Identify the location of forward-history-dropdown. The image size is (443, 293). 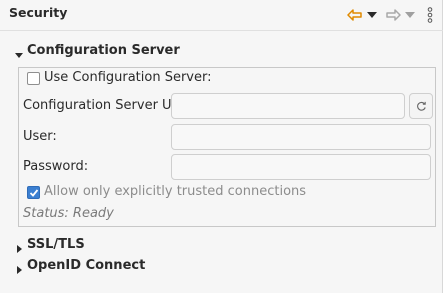
(410, 15).